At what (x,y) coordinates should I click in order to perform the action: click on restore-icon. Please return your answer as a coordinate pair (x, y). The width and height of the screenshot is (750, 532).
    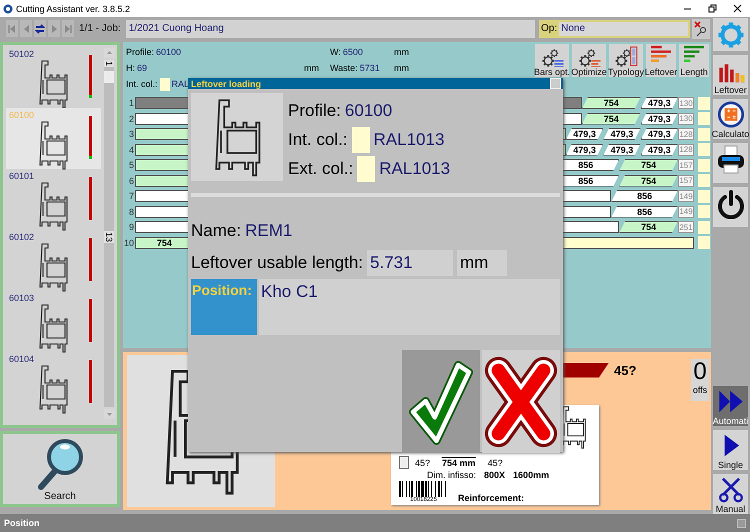
    Looking at the image, I should click on (712, 8).